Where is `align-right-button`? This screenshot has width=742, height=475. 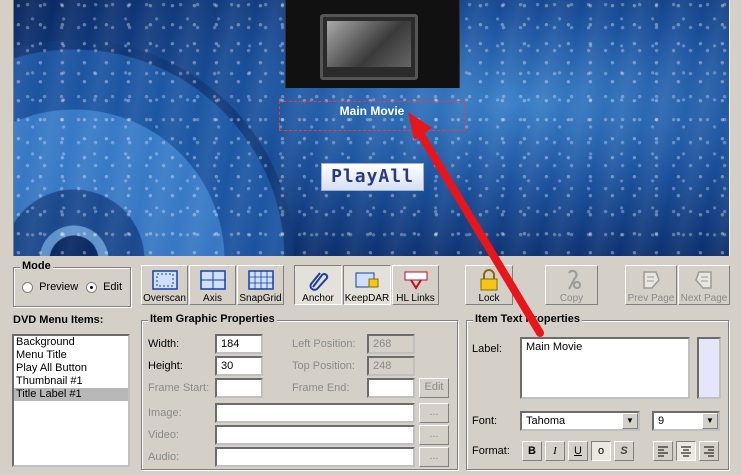 align-right-button is located at coordinates (709, 451).